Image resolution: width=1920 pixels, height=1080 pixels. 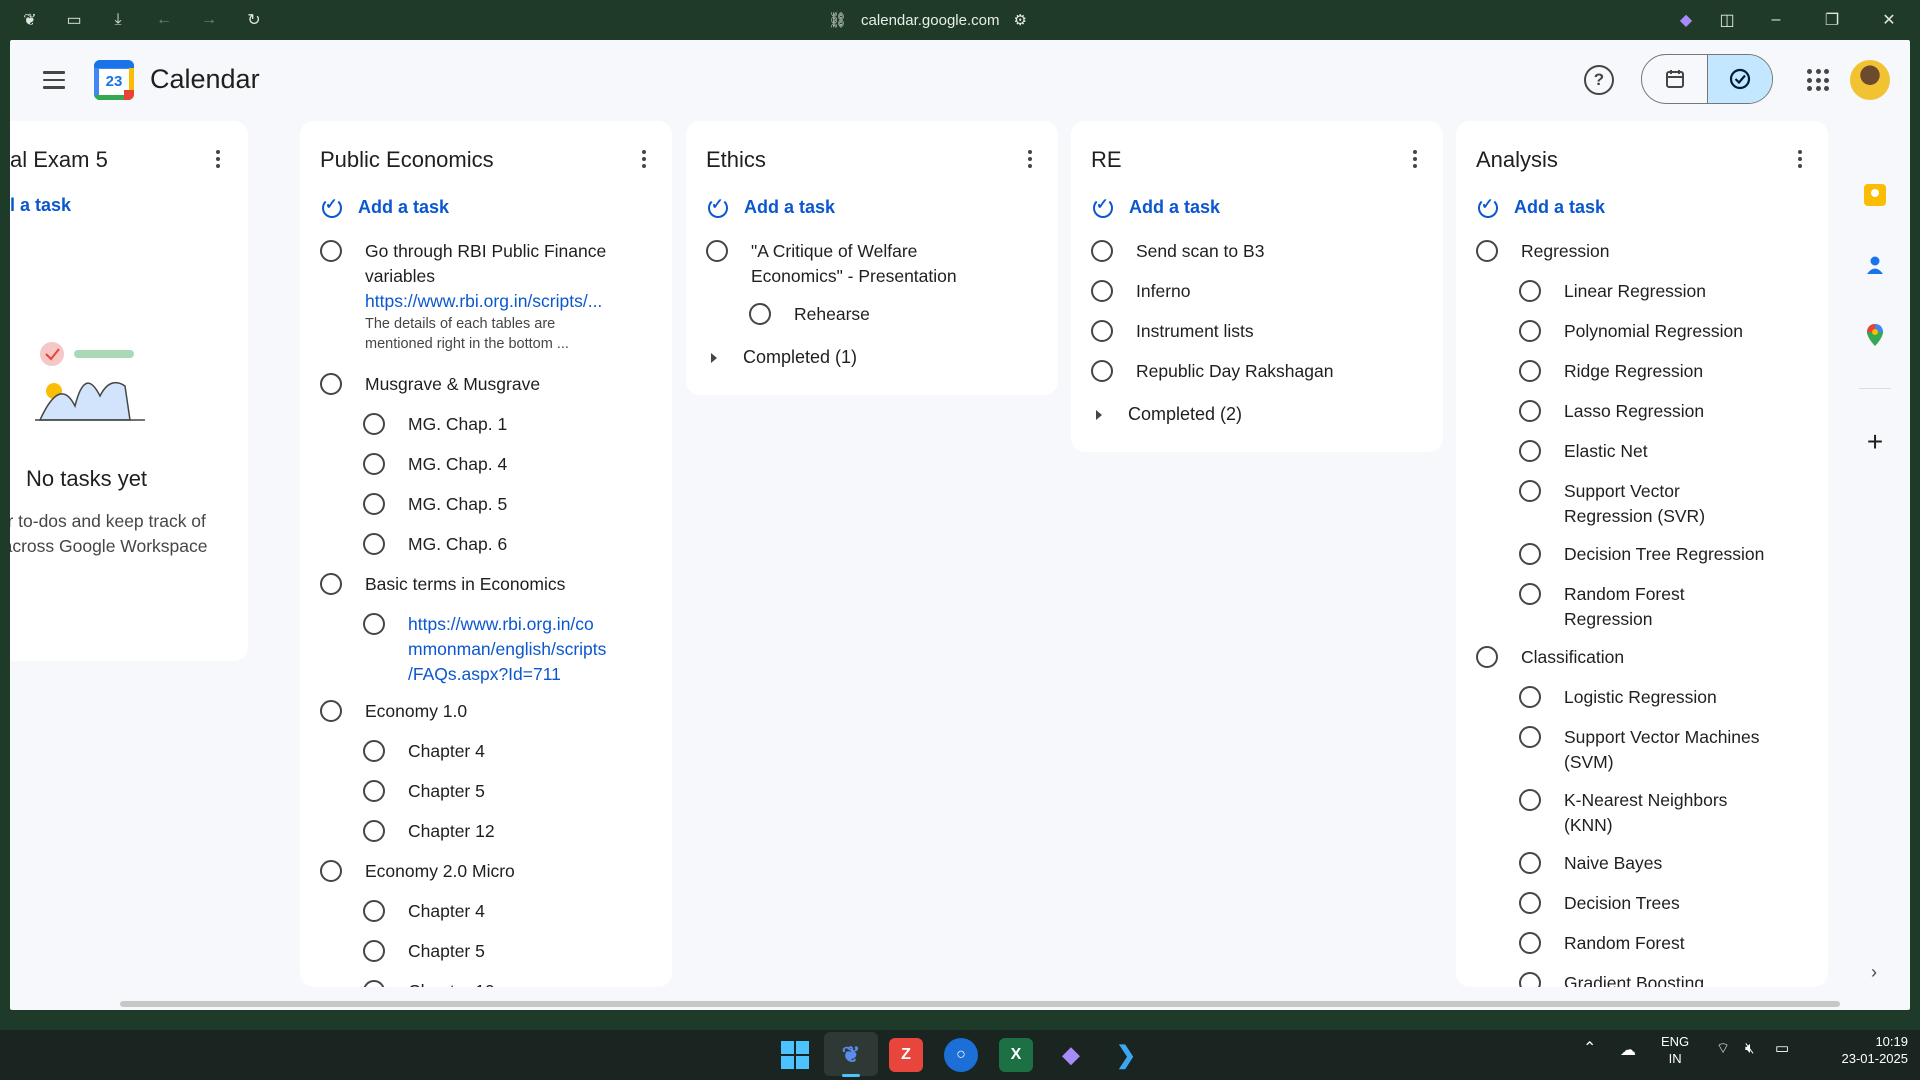 I want to click on subtask-item: Chapter 12, so click(x=429, y=831).